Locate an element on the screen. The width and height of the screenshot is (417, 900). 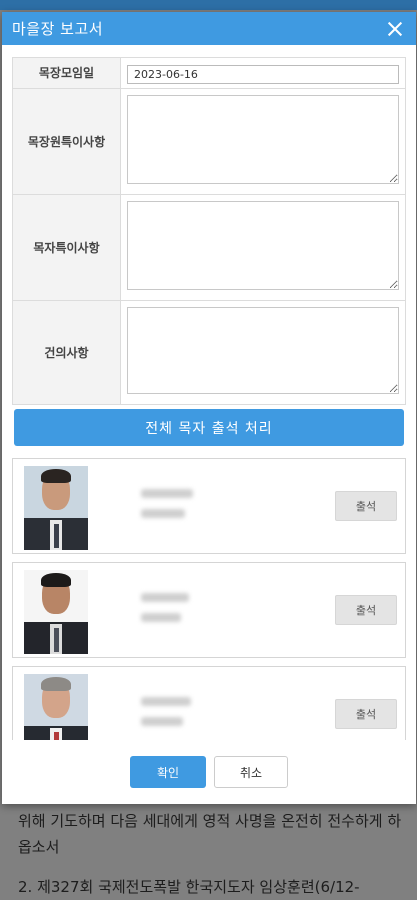
background-topbar is located at coordinates (208, 5).